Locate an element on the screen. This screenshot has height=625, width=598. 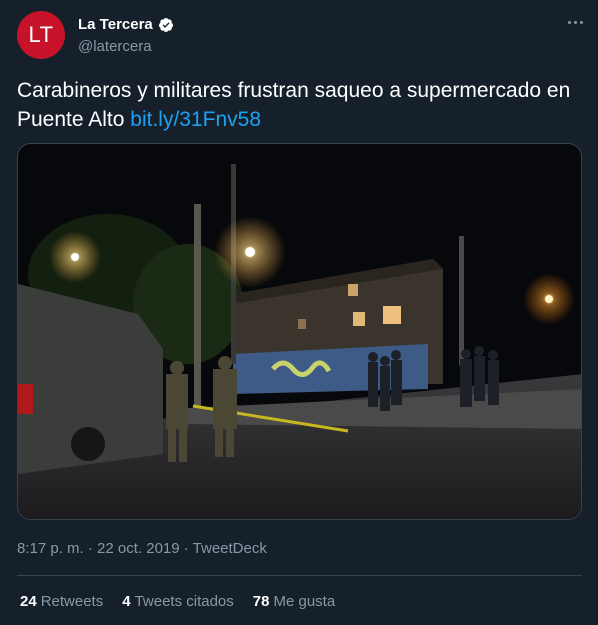
author-name-row: La Tercera is located at coordinates (126, 24).